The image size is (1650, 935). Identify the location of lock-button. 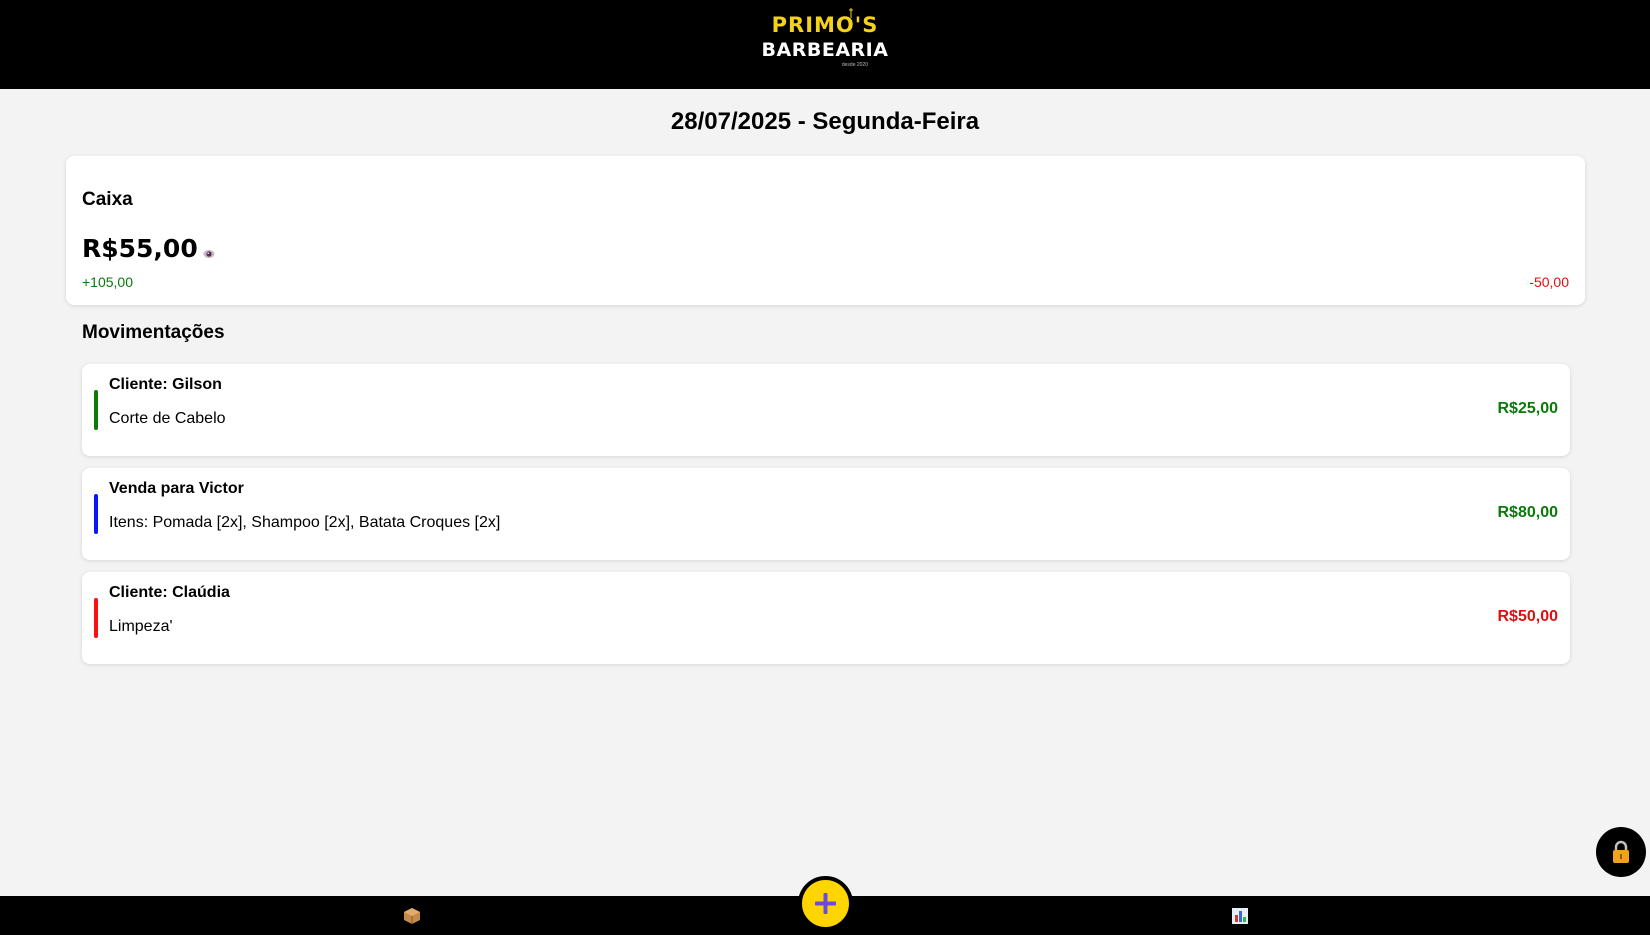
(1621, 852).